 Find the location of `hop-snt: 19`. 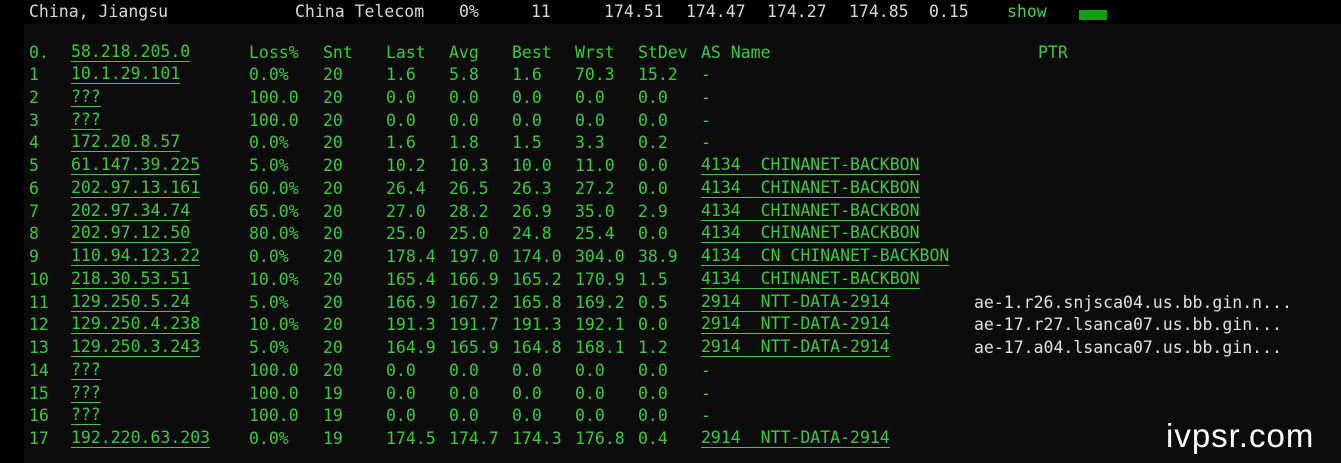

hop-snt: 19 is located at coordinates (333, 416).